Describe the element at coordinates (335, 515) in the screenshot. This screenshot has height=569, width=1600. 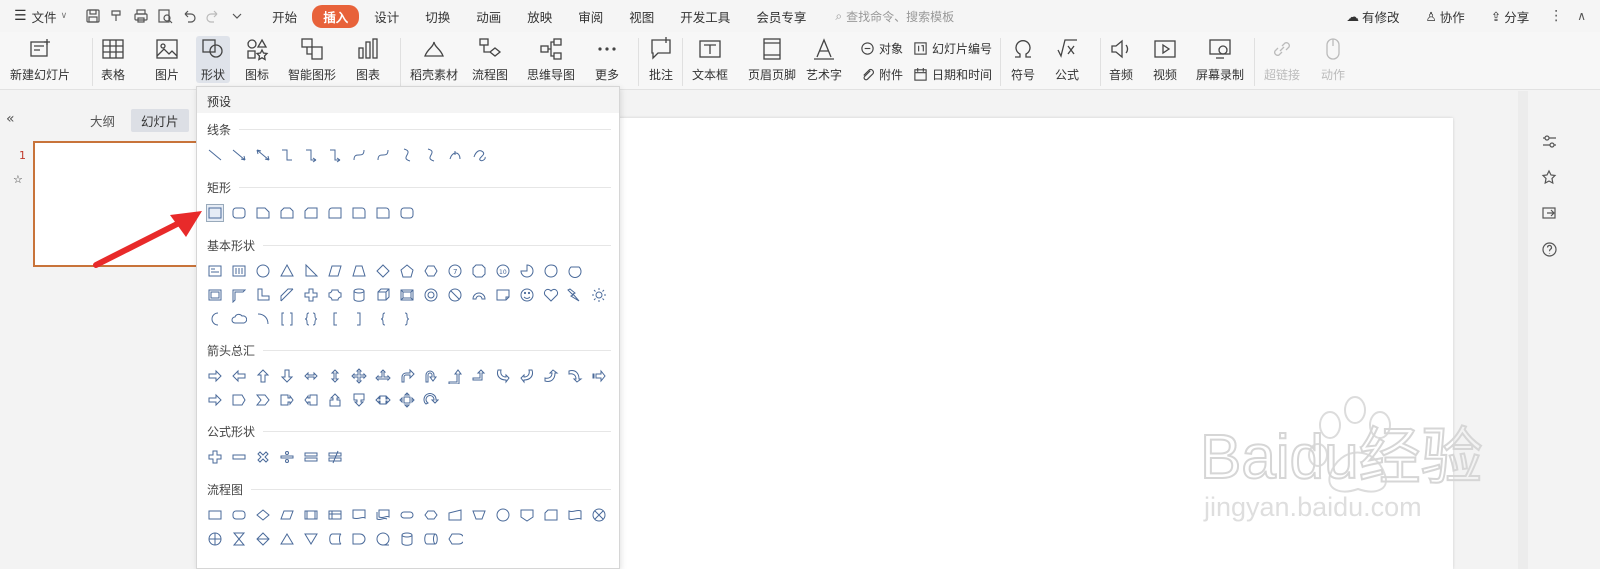
I see `flow-fint-icon` at that location.